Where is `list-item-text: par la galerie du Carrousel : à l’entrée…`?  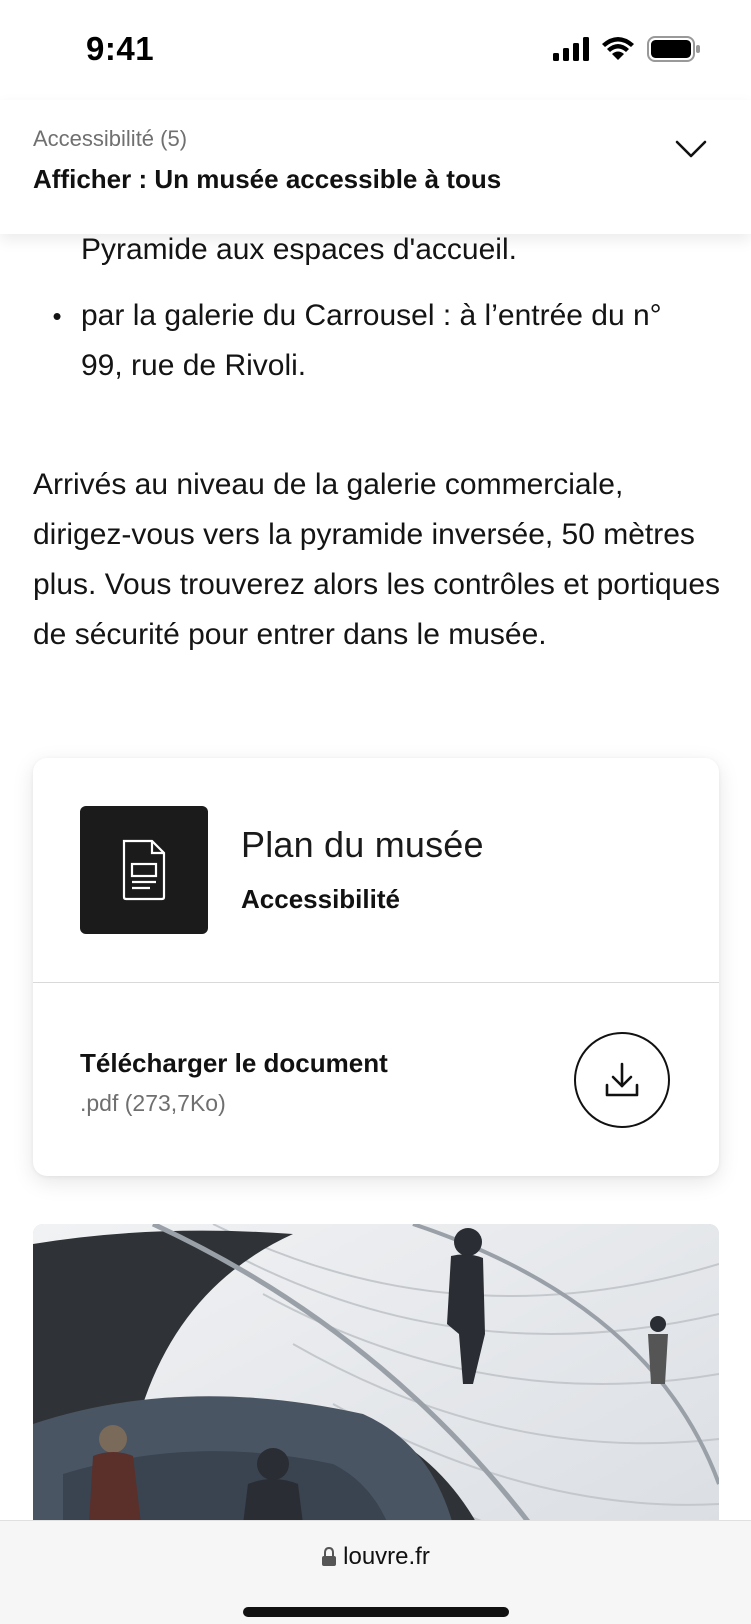 list-item-text: par la galerie du Carrousel : à l’entrée… is located at coordinates (371, 340).